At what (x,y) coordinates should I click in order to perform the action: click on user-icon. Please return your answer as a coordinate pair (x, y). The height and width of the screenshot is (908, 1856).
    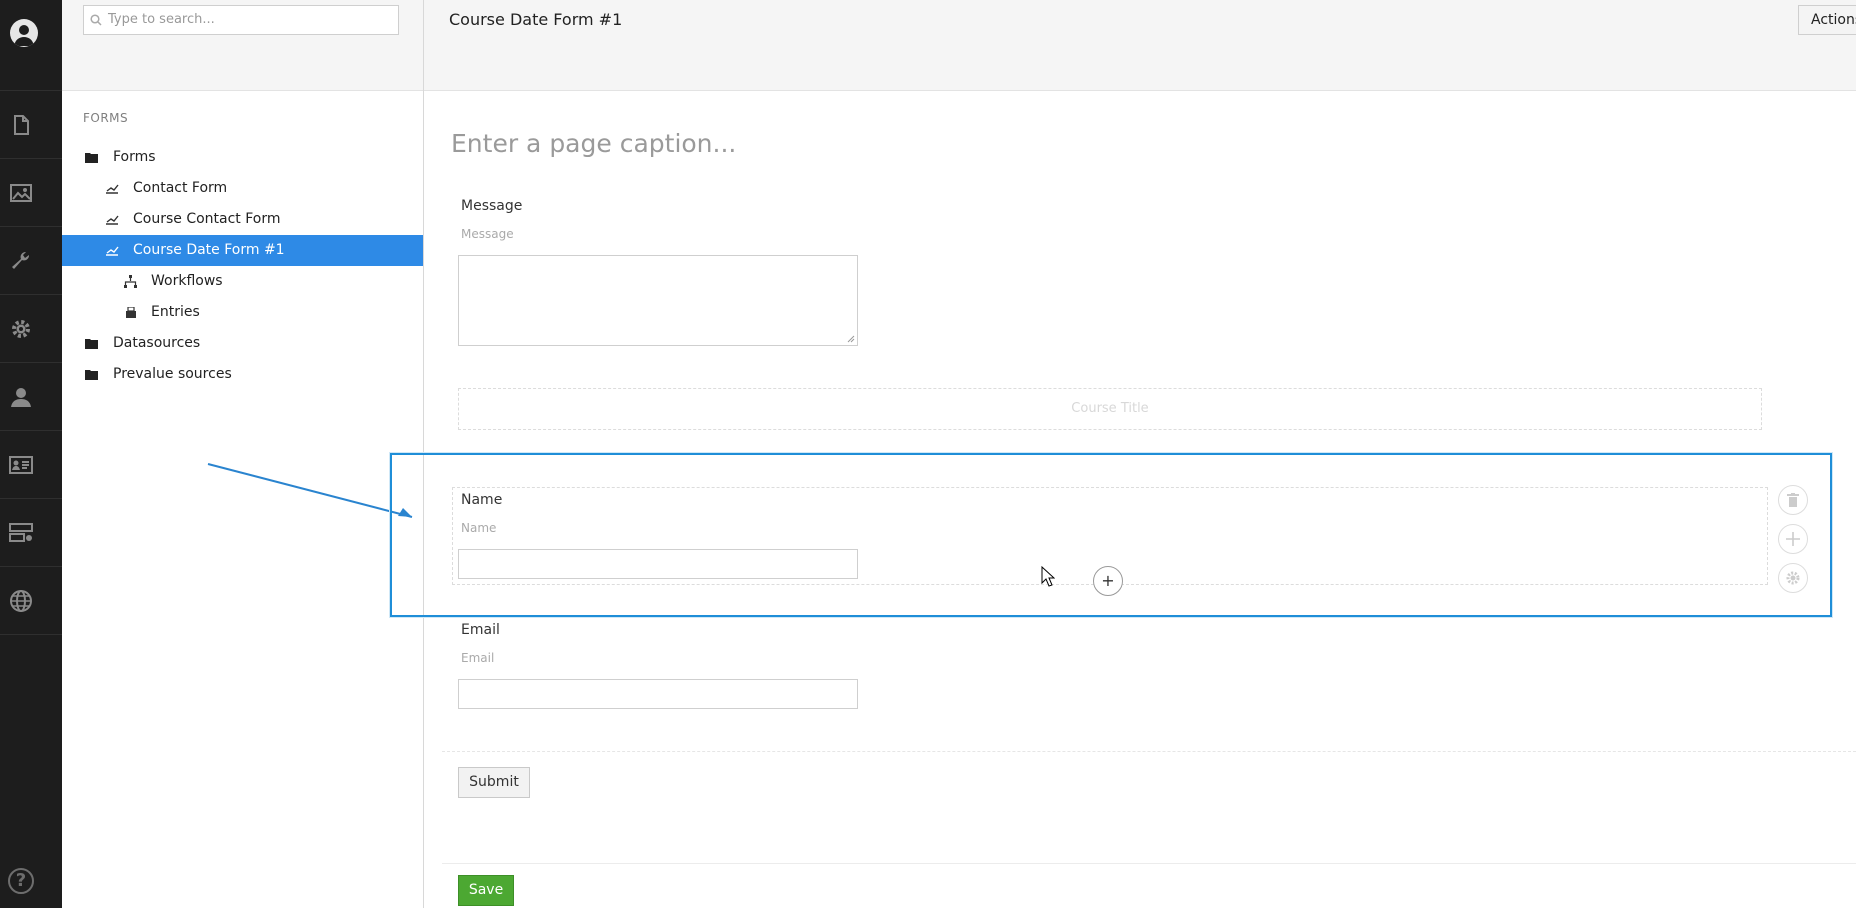
    Looking at the image, I should click on (21, 397).